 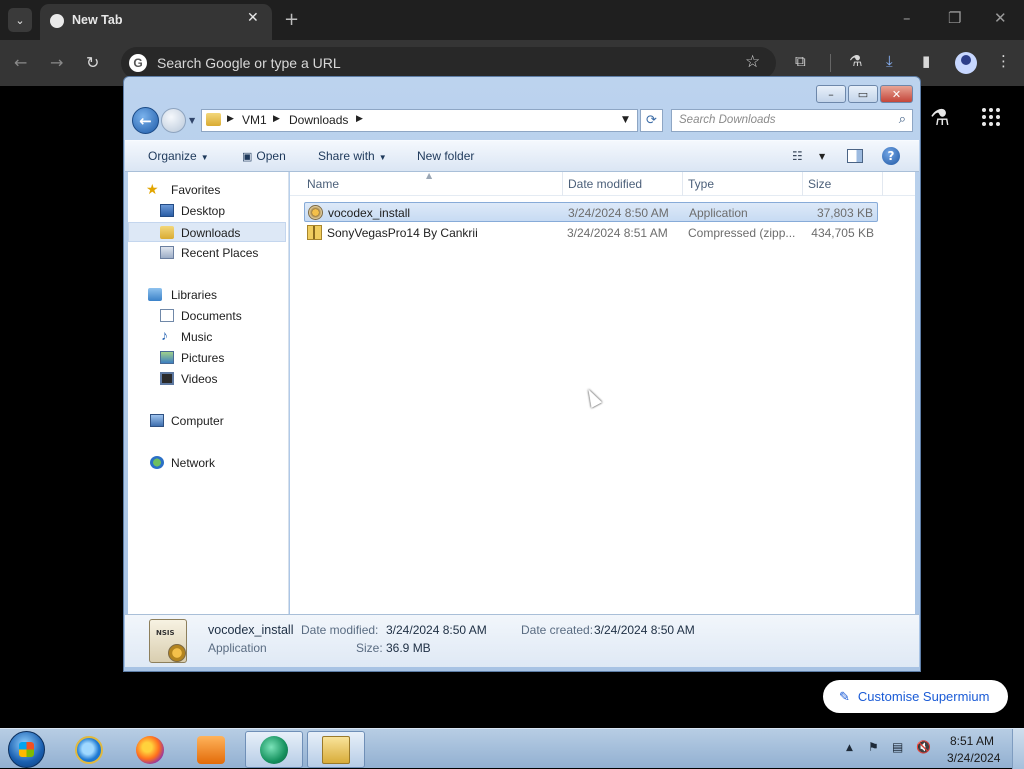 I want to click on tab-close-button: ✕, so click(x=253, y=18).